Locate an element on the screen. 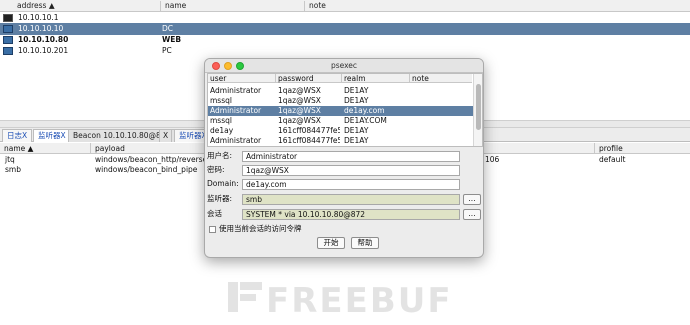  column-header-user: user is located at coordinates (242, 78).